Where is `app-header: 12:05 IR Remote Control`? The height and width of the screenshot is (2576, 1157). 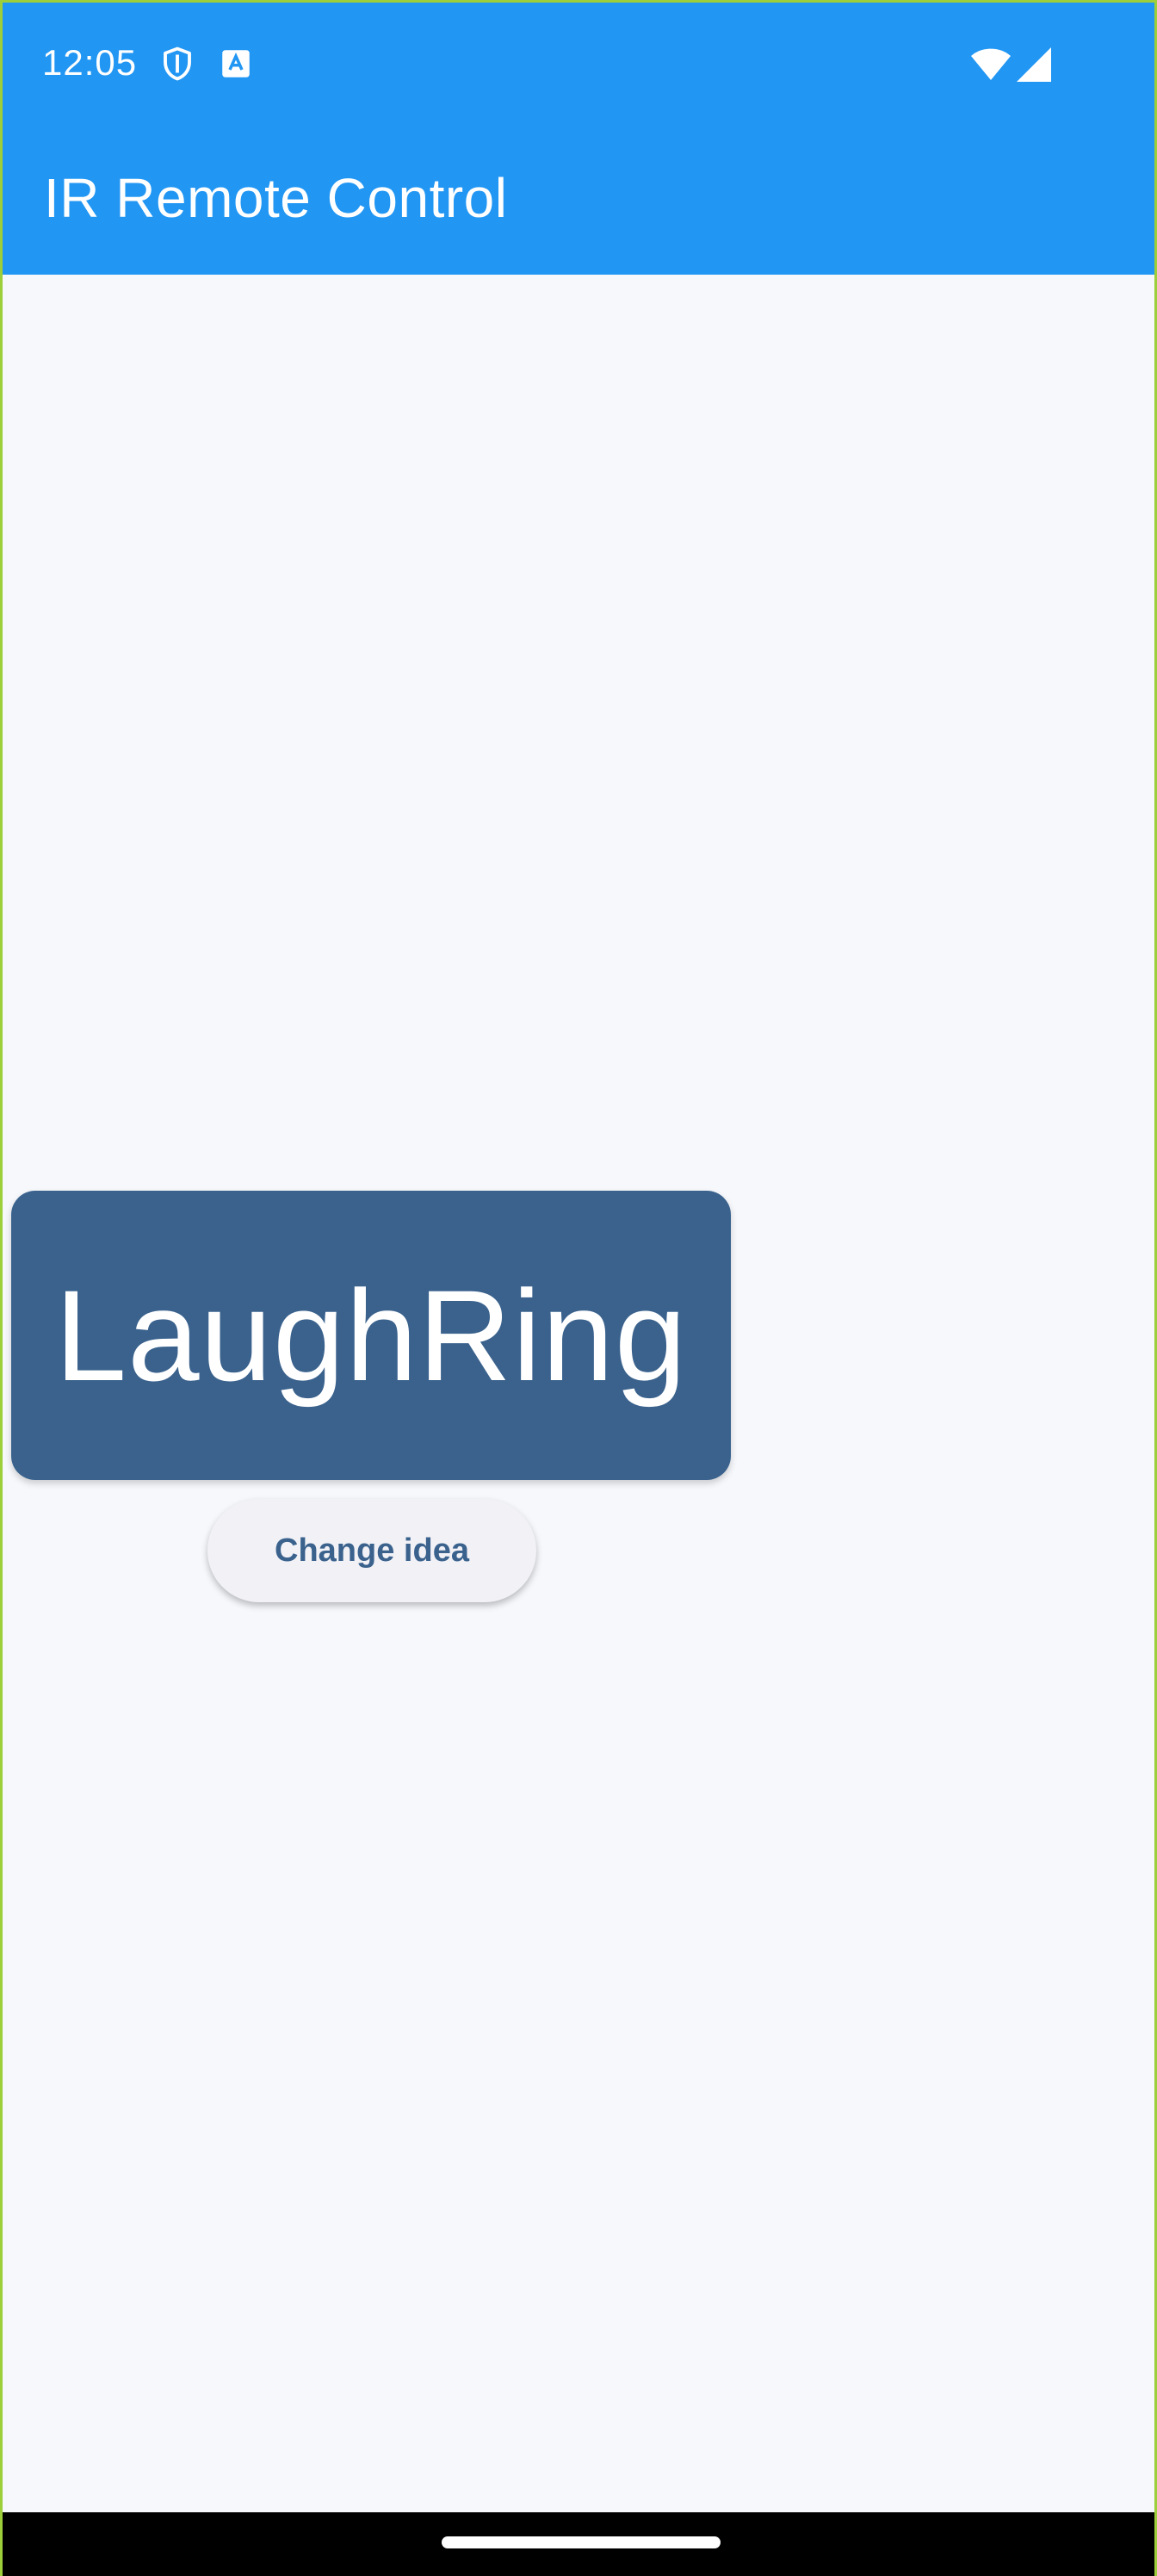
app-header: 12:05 IR Remote Control is located at coordinates (579, 139).